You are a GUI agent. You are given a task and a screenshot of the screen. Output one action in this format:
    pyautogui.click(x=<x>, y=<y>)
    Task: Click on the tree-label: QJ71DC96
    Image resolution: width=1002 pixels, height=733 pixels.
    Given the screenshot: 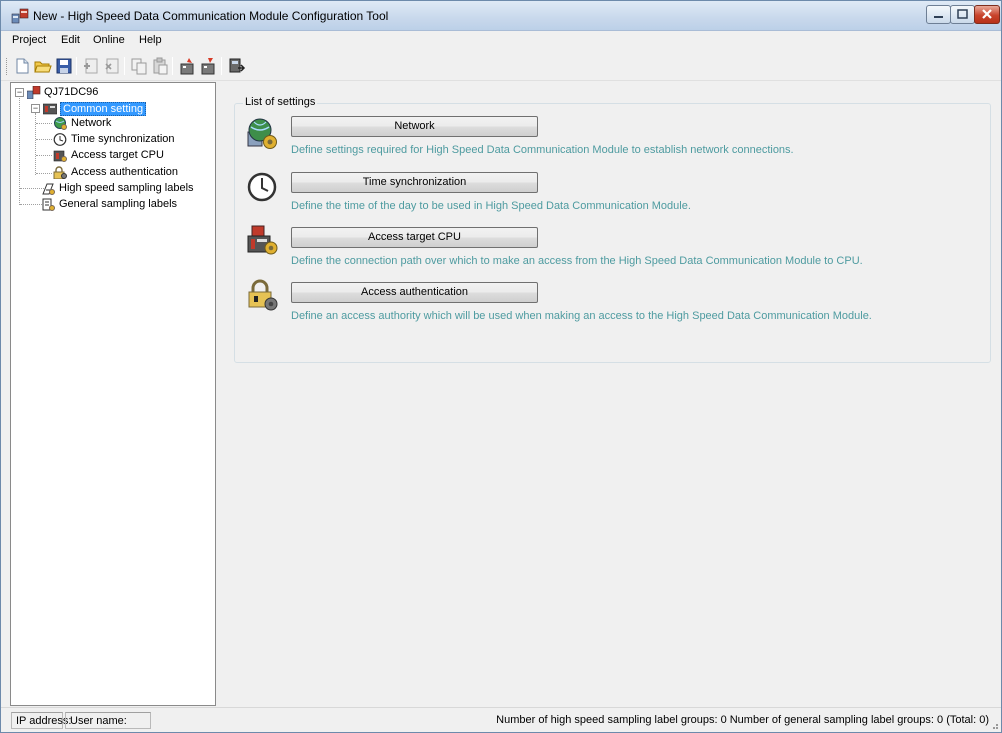 What is the action you would take?
    pyautogui.click(x=71, y=92)
    